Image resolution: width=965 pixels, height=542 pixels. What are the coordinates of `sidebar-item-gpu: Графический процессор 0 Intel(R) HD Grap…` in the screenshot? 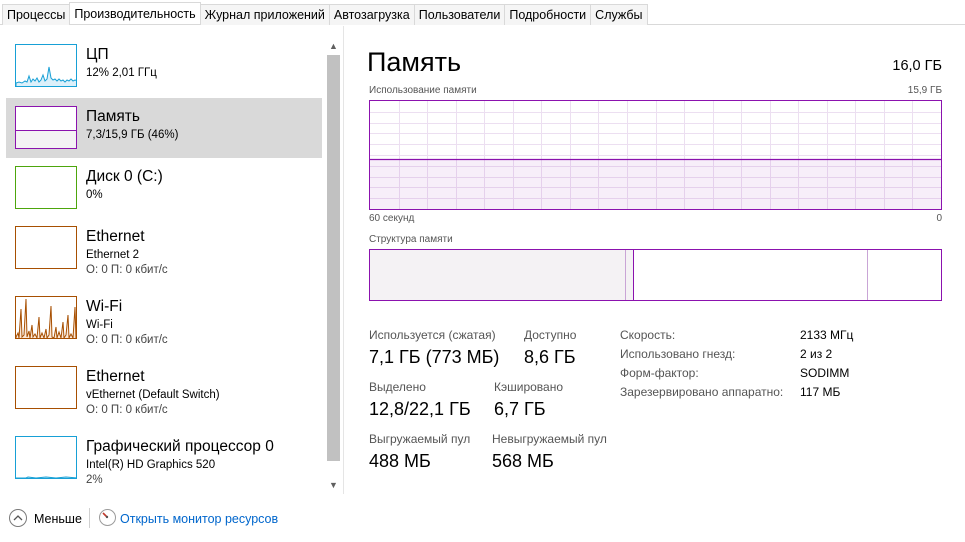 It's located at (164, 458).